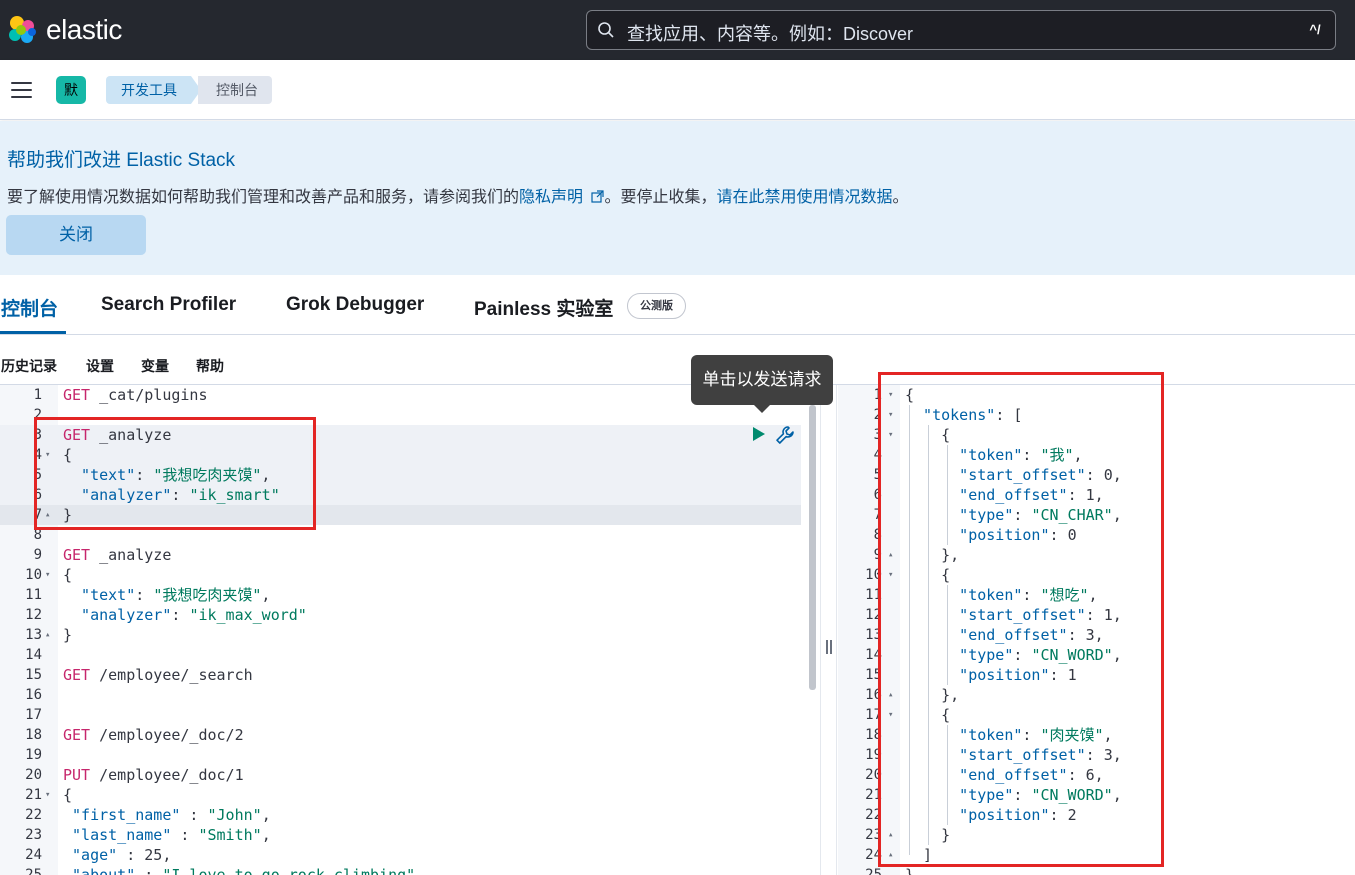 The image size is (1355, 875). What do you see at coordinates (873, 635) in the screenshot?
I see `line-number: 13` at bounding box center [873, 635].